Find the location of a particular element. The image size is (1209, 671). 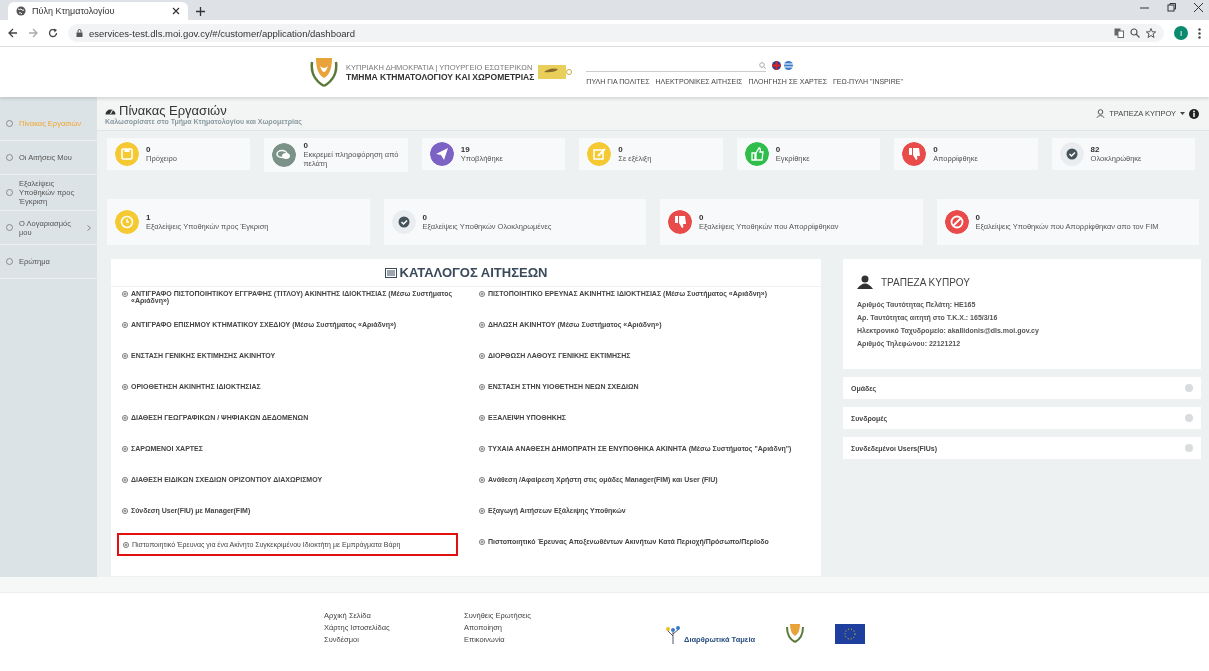

search-field is located at coordinates (676, 65).